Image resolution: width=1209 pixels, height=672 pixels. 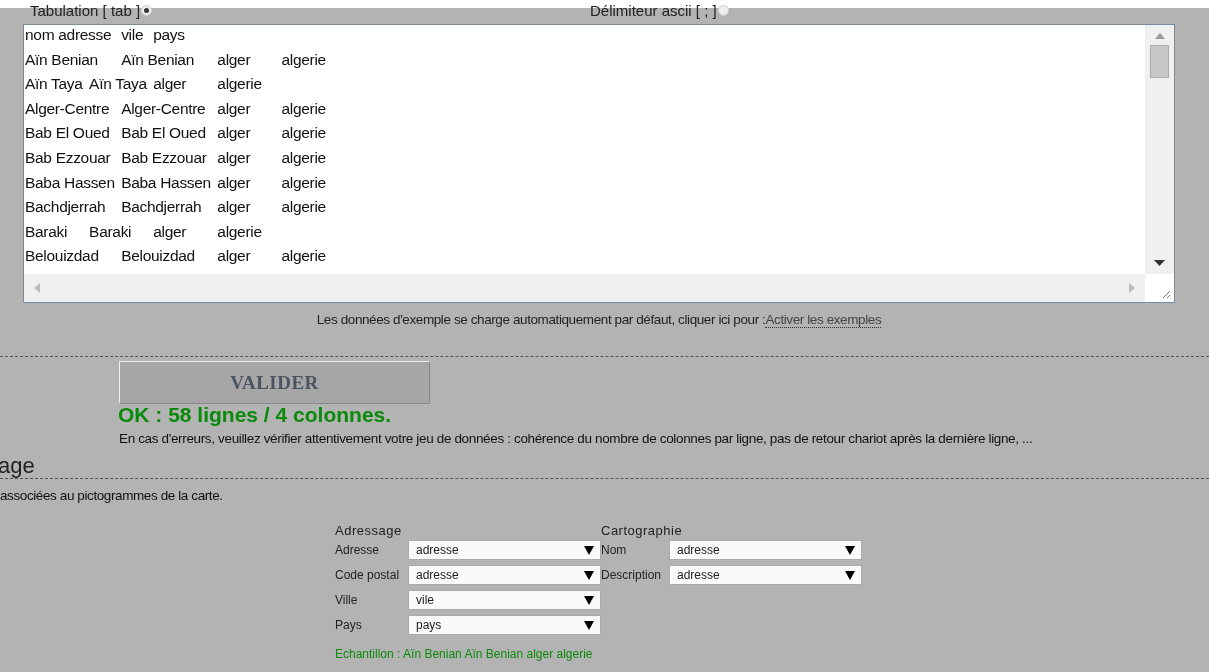 I want to click on data-line: Bachdjerrah Bachdjerrah alger algerie, so click(x=176, y=207).